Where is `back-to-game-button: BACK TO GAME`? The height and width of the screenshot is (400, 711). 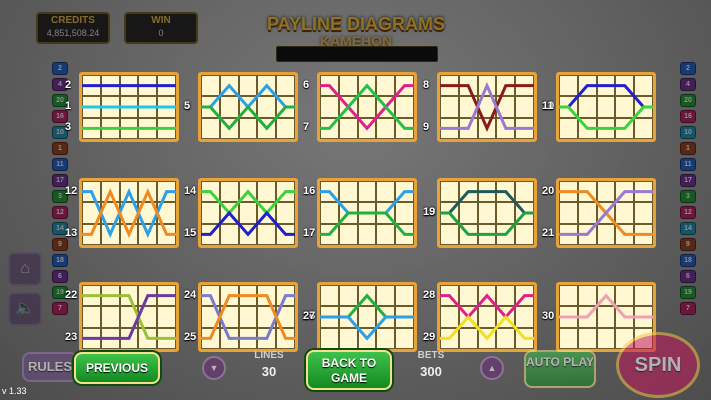
back-to-game-button: BACK TO GAME is located at coordinates (349, 370).